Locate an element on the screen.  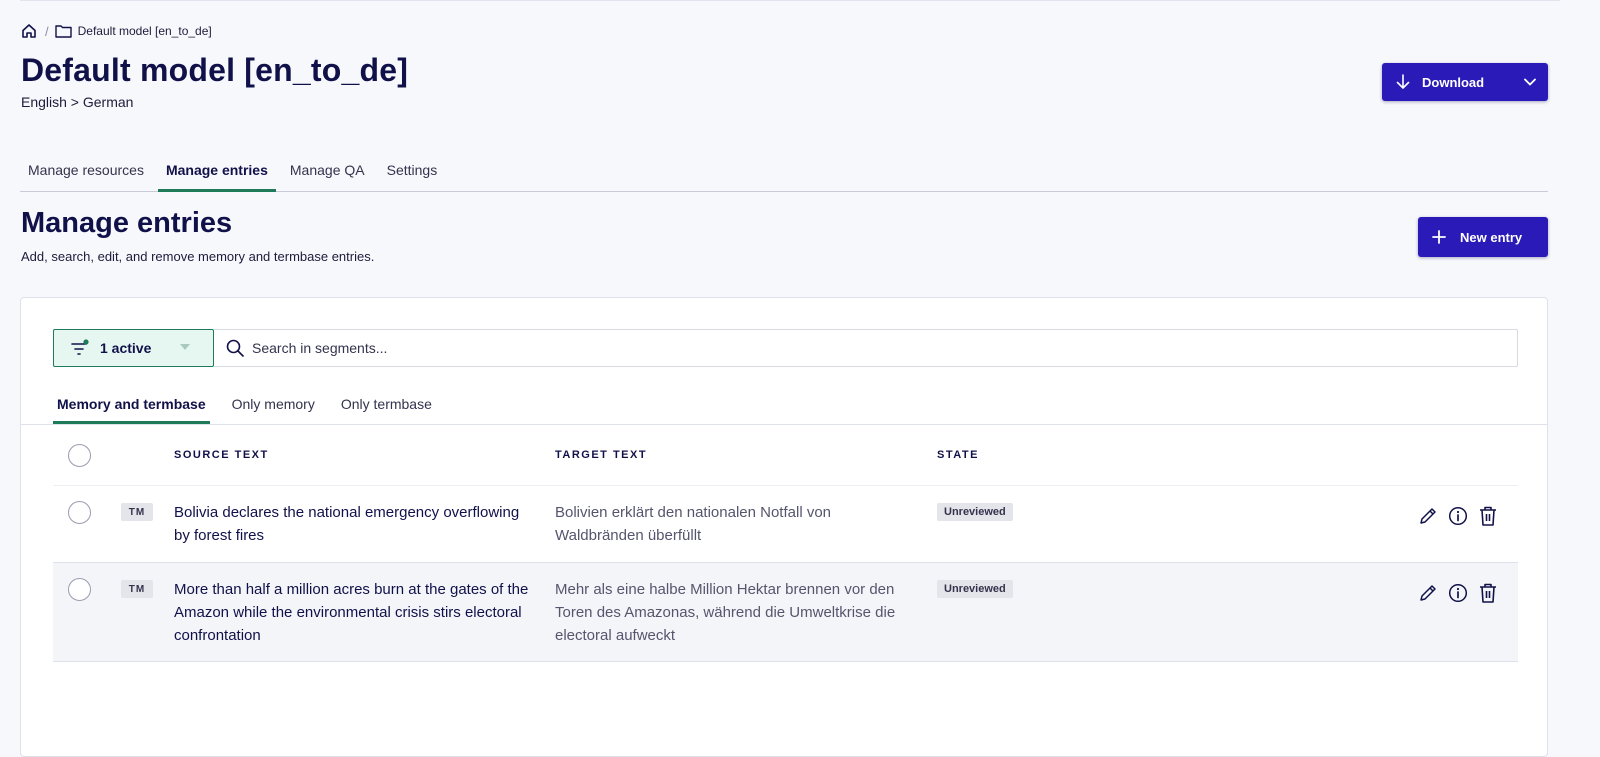
new-entry-label: New entry is located at coordinates (1491, 237).